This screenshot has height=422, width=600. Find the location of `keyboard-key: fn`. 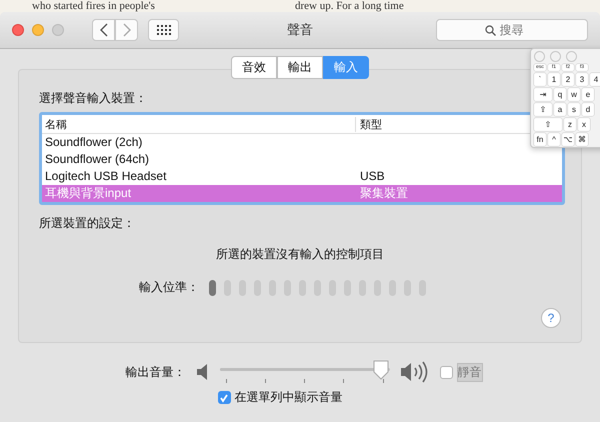

keyboard-key: fn is located at coordinates (540, 139).